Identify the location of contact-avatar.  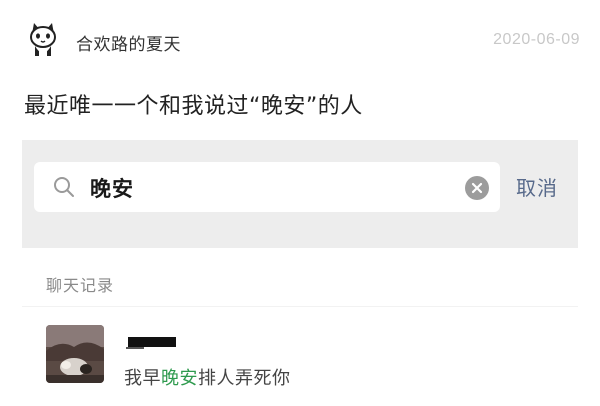
(75, 354).